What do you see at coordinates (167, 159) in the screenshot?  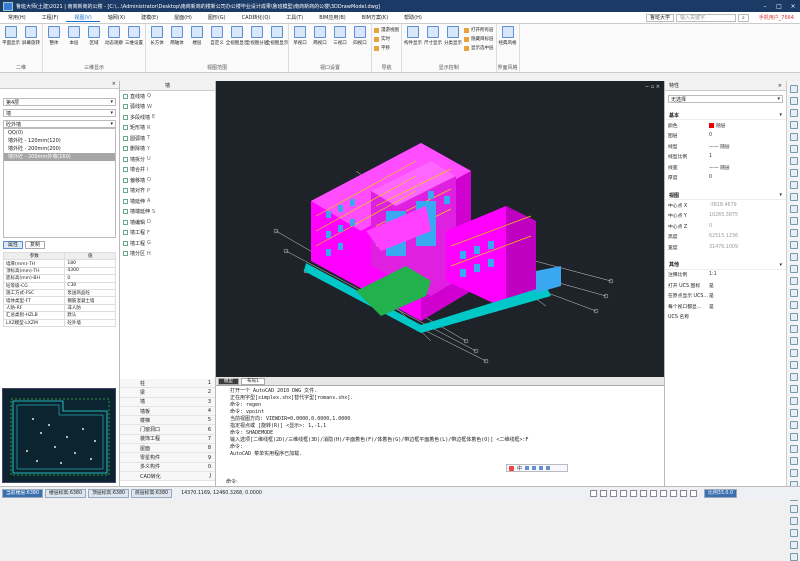 I see `tool-item: 墙拆分 U` at bounding box center [167, 159].